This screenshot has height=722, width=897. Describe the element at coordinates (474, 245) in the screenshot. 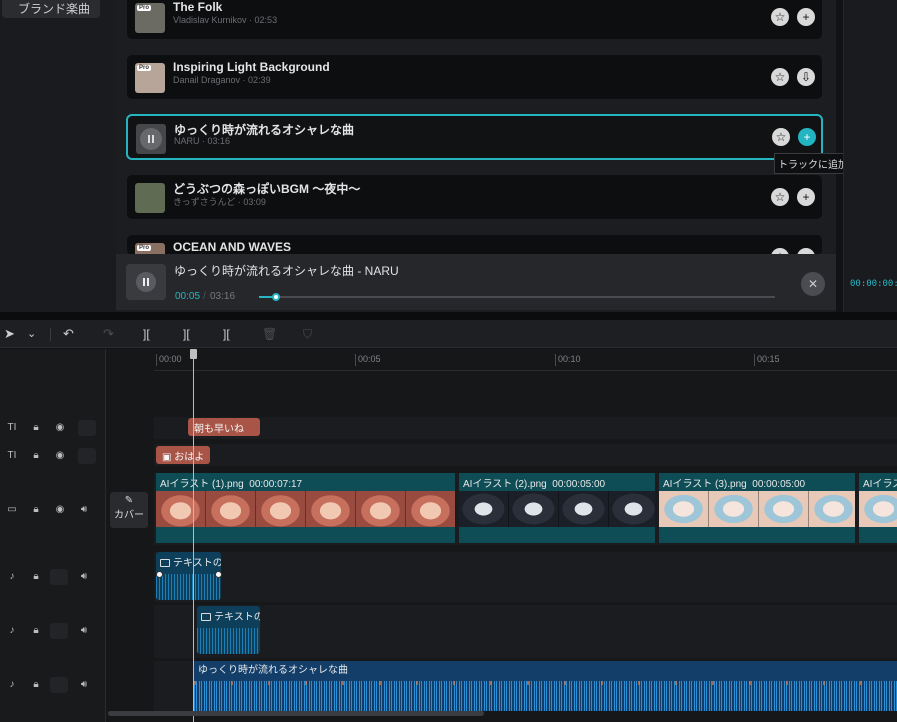

I see `music-track-row: ProOCEAN AND WAVES☆+` at that location.